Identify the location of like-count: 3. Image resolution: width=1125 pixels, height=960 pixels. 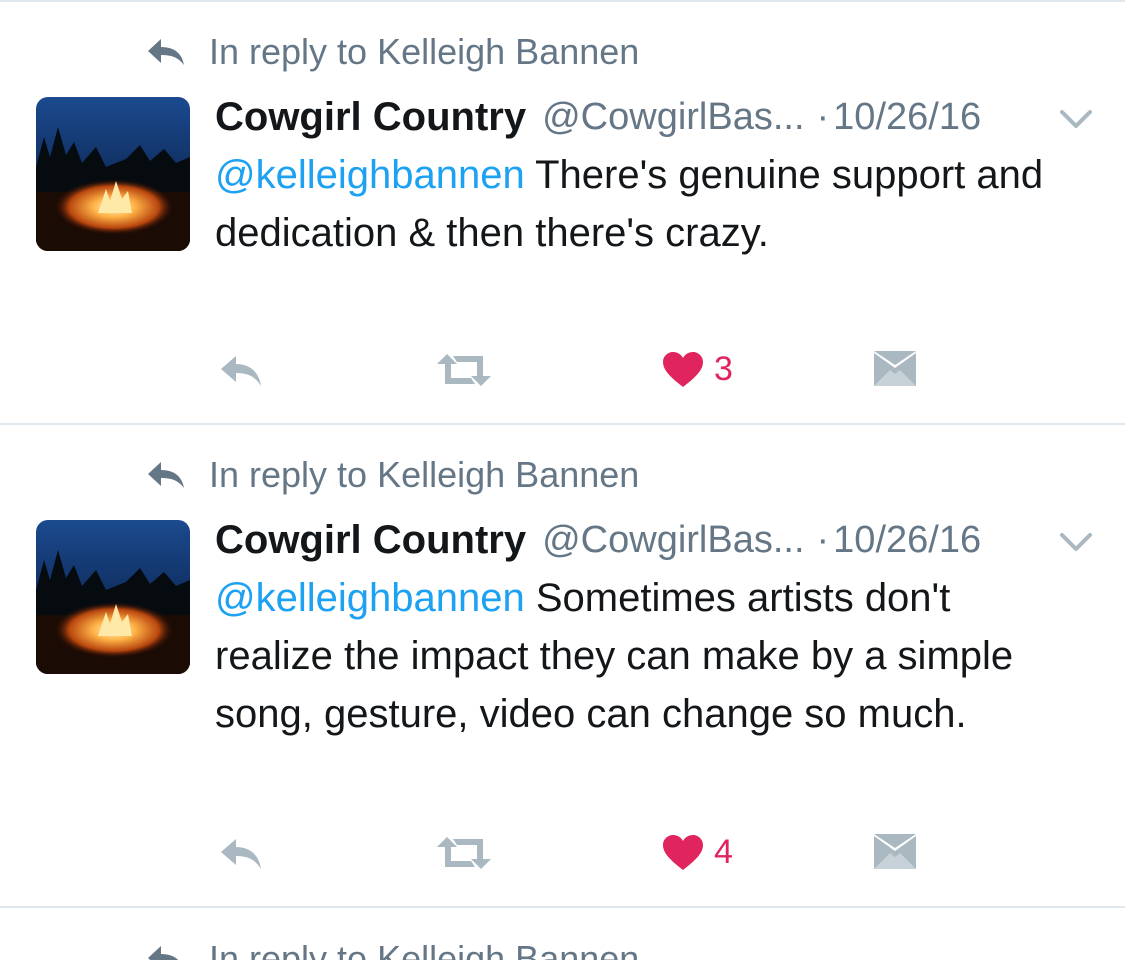
(723, 369).